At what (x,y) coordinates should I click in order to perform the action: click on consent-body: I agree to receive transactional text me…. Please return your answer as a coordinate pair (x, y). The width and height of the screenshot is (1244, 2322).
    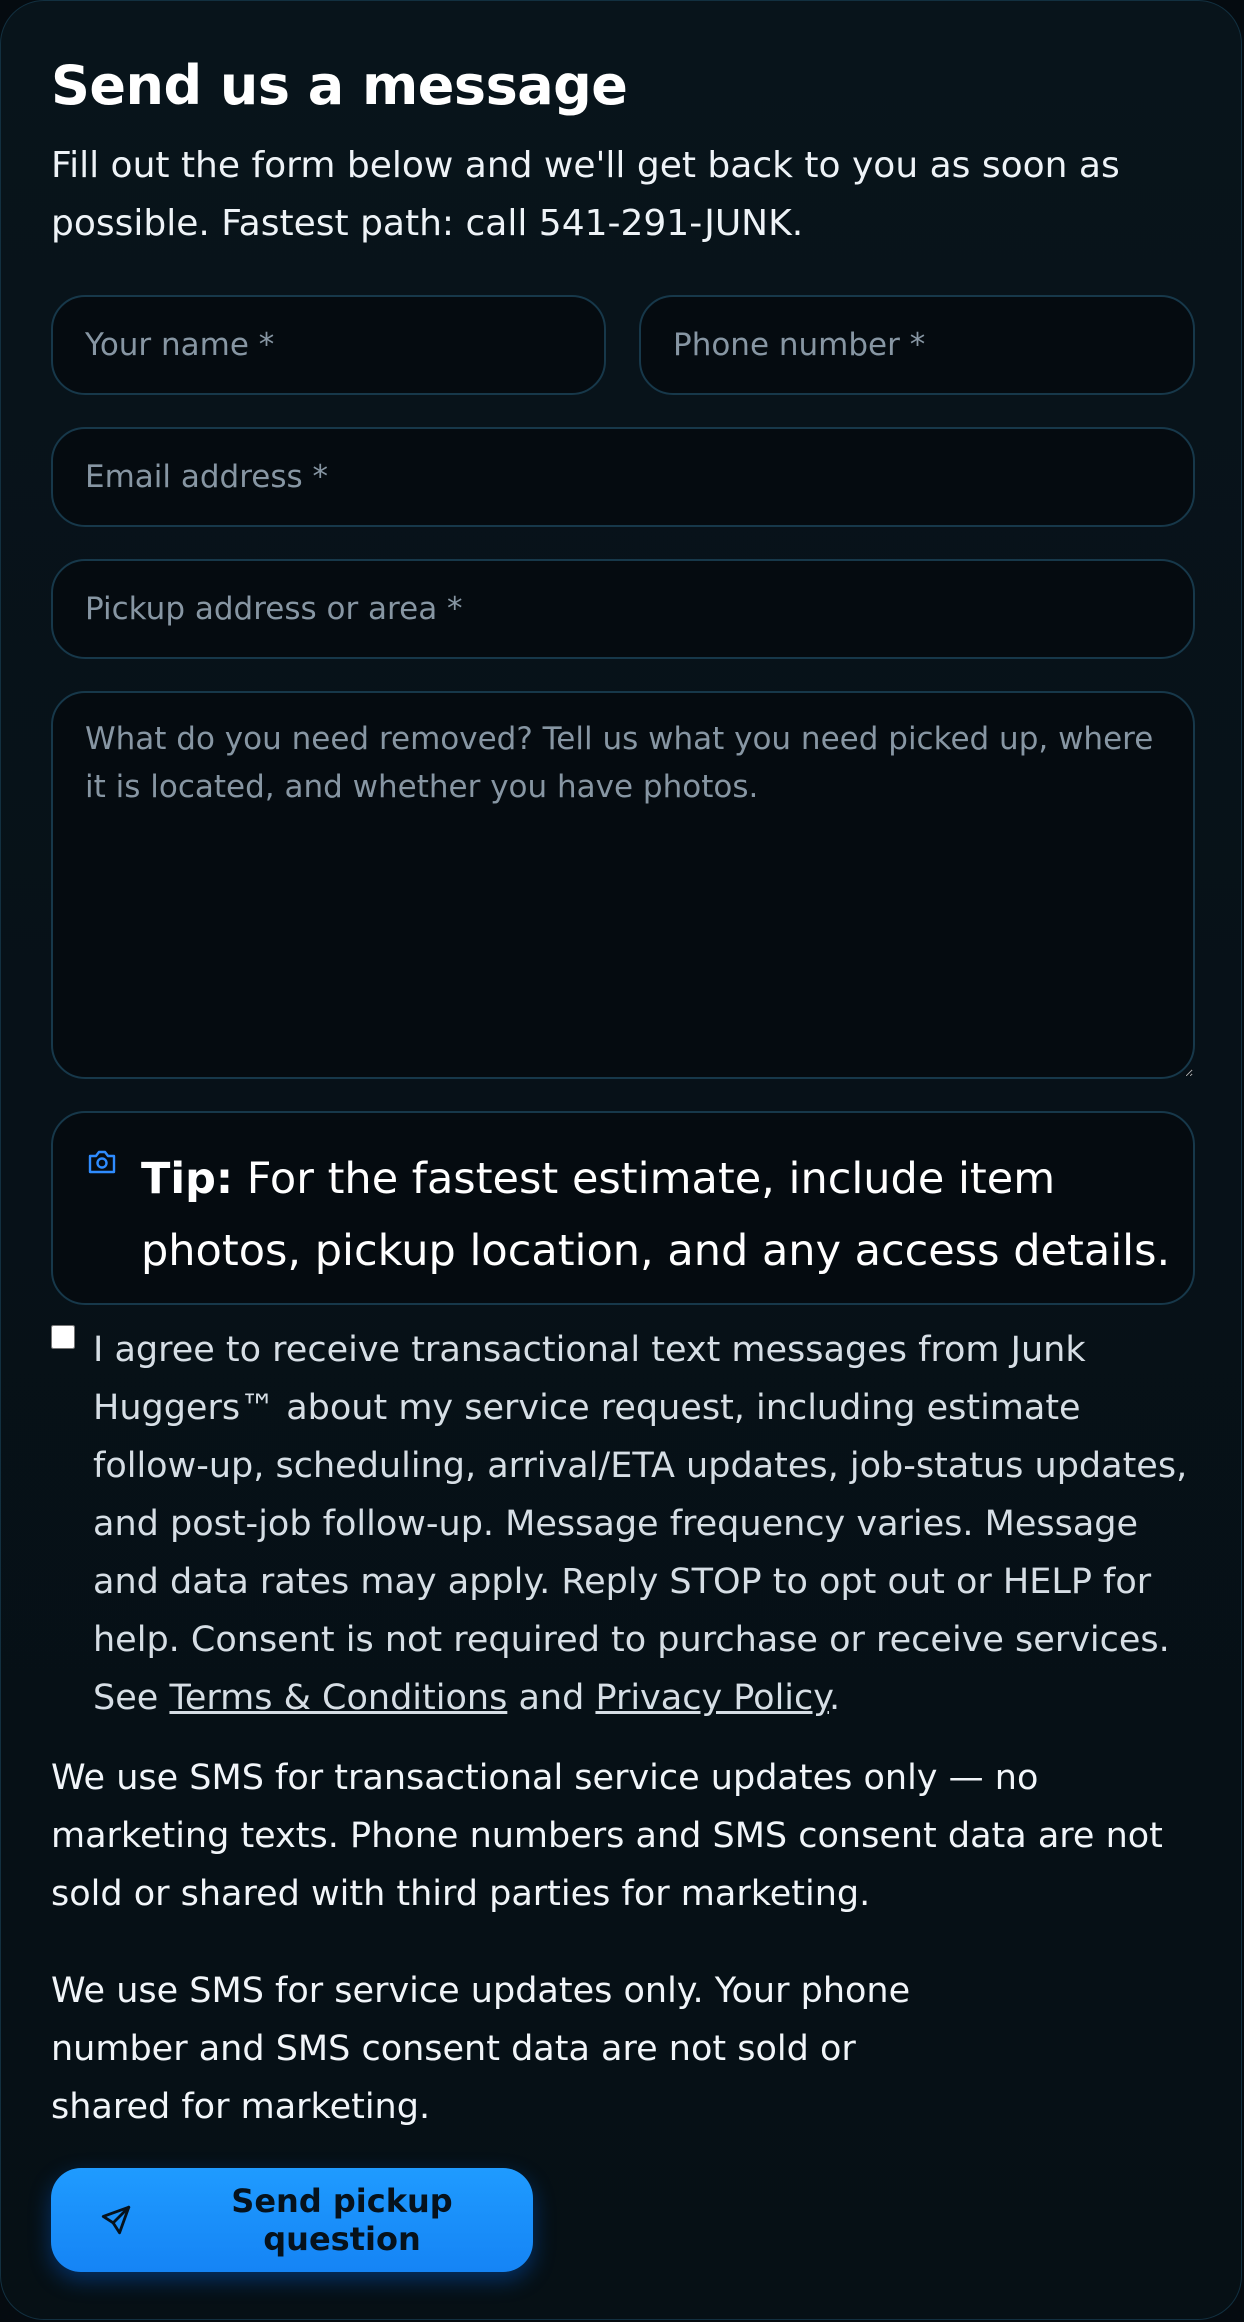
    Looking at the image, I should click on (640, 1524).